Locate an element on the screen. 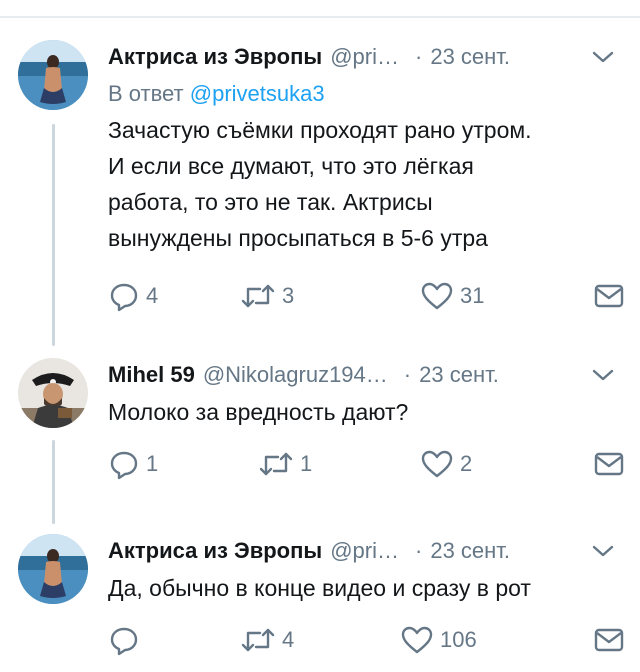  like-button: 2 is located at coordinates (446, 464).